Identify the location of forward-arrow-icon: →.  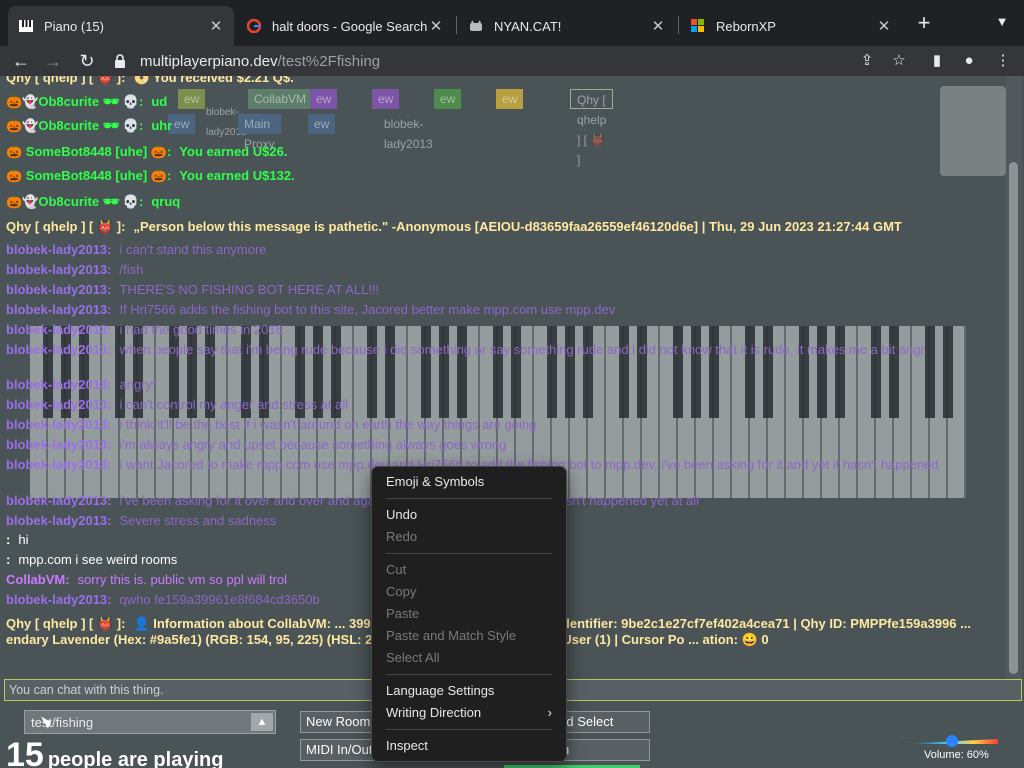
(53, 61).